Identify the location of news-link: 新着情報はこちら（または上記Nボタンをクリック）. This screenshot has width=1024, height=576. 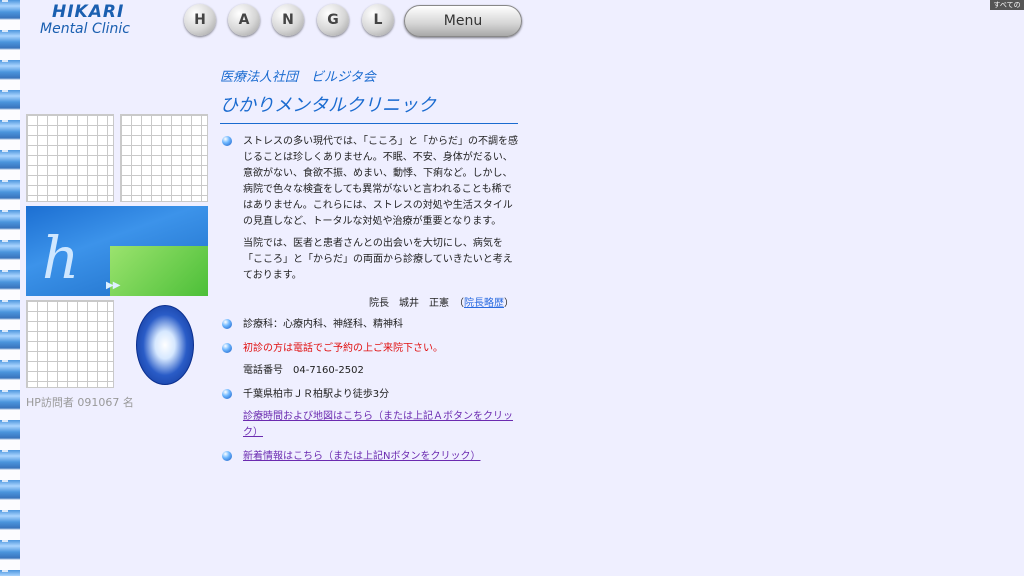
(361, 456).